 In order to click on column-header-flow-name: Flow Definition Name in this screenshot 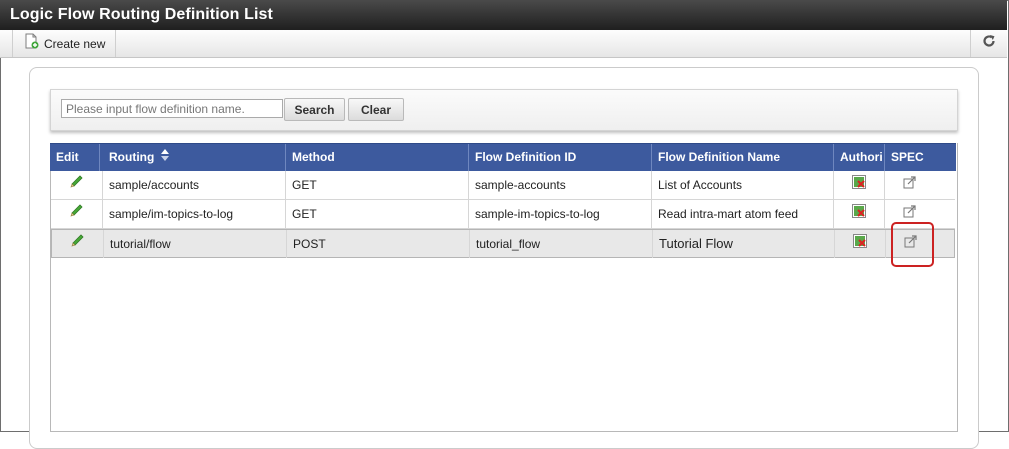, I will do `click(743, 157)`.